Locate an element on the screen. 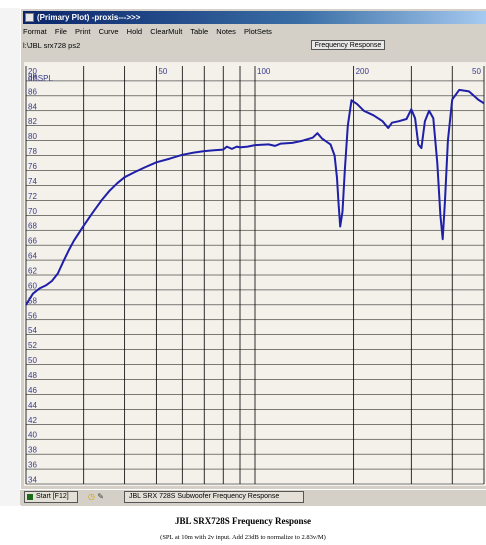 The height and width of the screenshot is (545, 486). y-tick-label: 64 is located at coordinates (32, 256).